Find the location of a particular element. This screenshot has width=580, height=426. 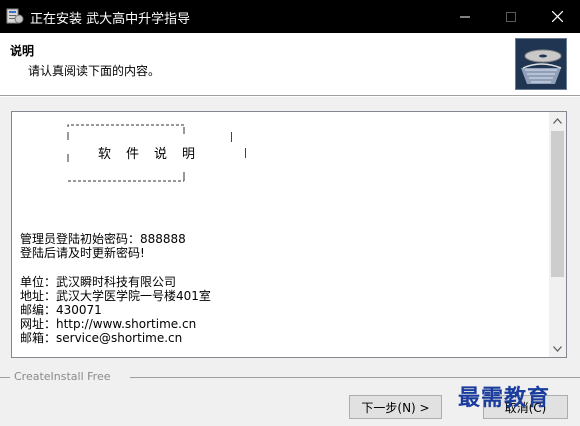

text-line: 登陆后请及时更新密码! is located at coordinates (82, 253).